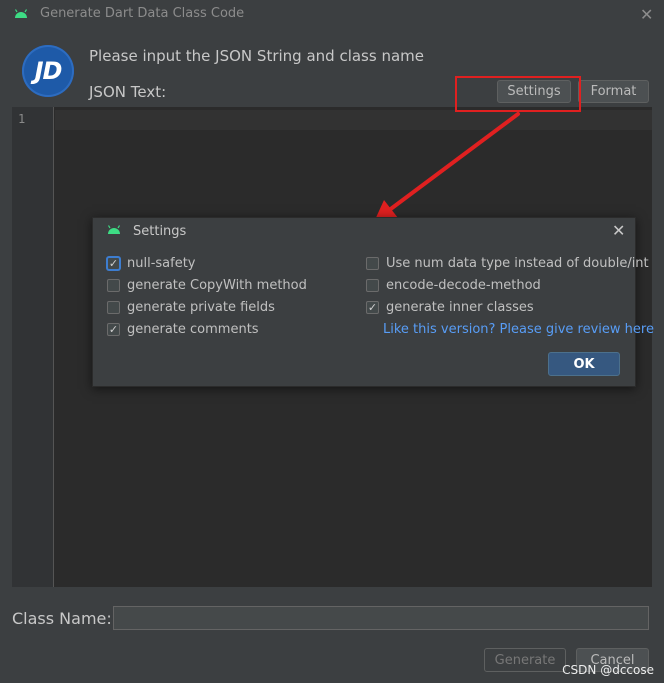 Image resolution: width=664 pixels, height=683 pixels. I want to click on current-line-highlight, so click(353, 120).